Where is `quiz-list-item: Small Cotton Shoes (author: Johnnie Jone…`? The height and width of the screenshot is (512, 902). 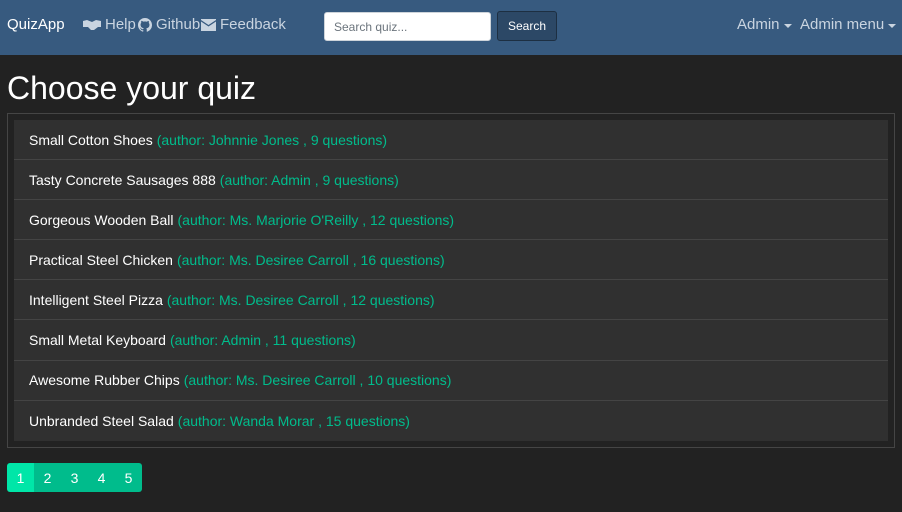 quiz-list-item: Small Cotton Shoes (author: Johnnie Jone… is located at coordinates (451, 140).